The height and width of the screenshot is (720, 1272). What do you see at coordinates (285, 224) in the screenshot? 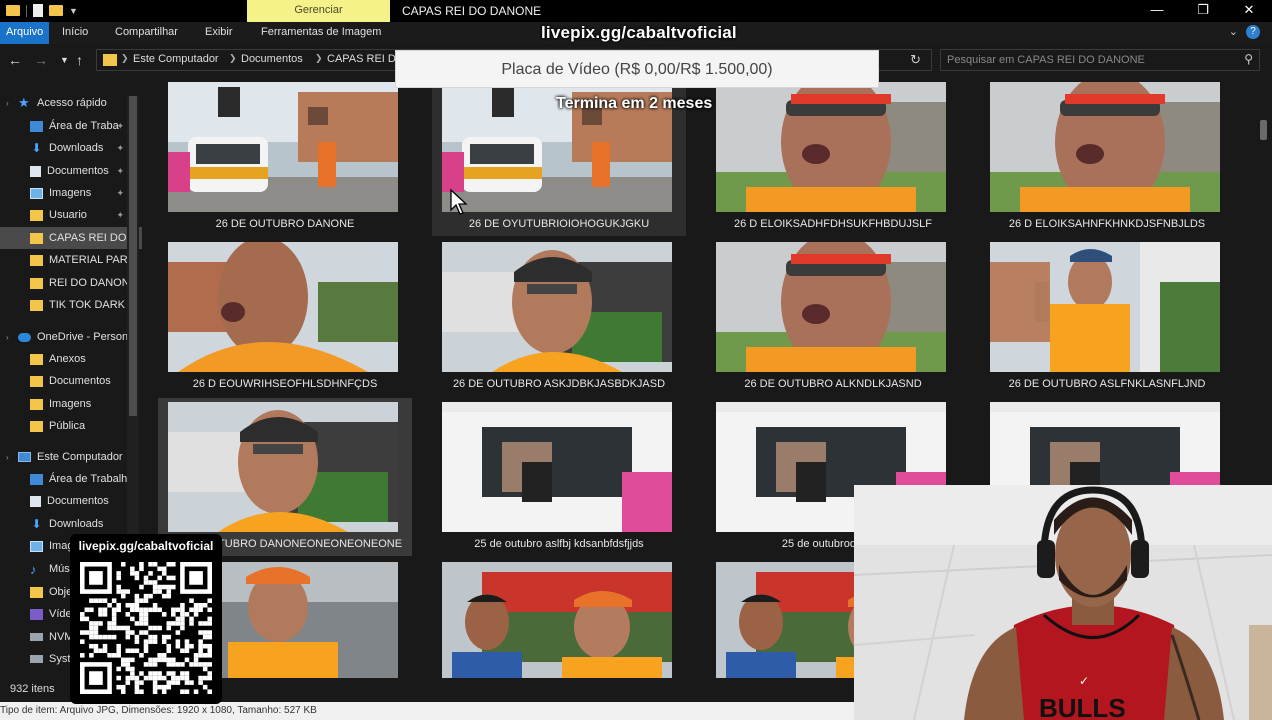
I see `file-name: 26 DE OUTUBRO DANONE` at bounding box center [285, 224].